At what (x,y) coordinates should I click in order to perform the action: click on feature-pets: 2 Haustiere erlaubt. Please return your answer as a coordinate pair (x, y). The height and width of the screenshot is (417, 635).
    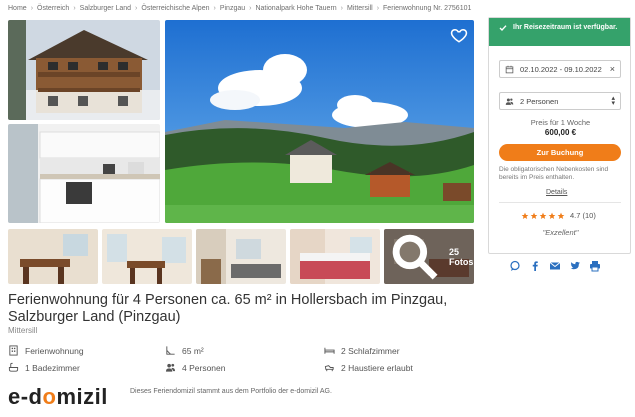
    Looking at the image, I should click on (368, 367).